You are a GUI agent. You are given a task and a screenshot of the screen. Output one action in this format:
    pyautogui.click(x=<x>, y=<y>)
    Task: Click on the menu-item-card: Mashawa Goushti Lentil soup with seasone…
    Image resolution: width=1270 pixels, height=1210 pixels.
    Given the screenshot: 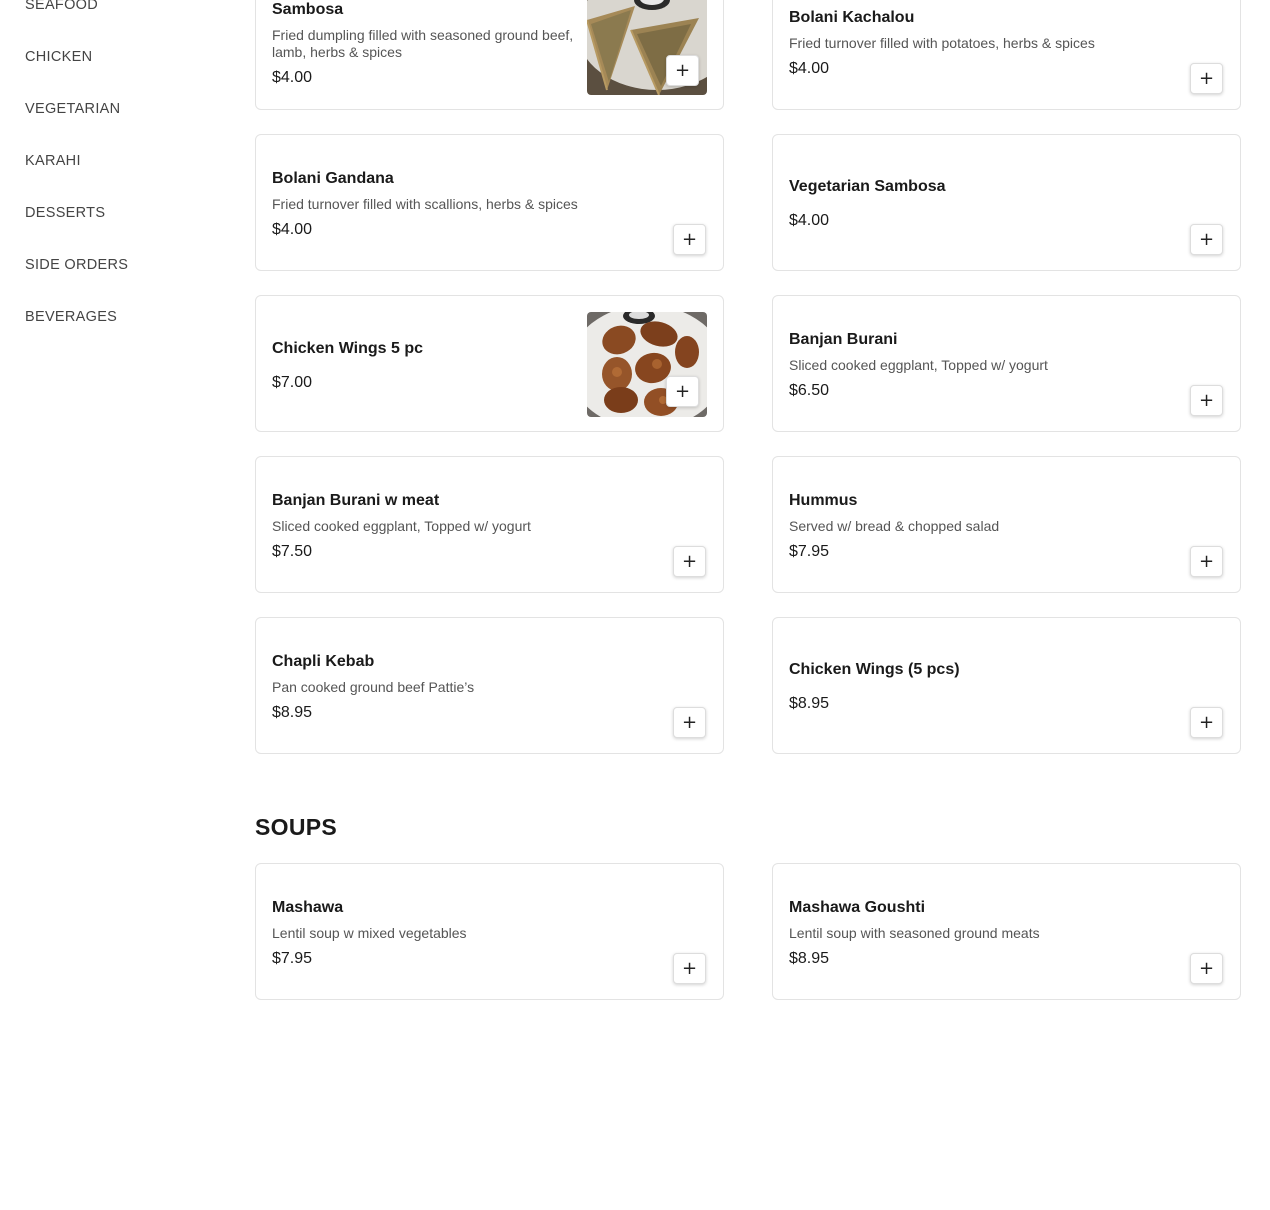 What is the action you would take?
    pyautogui.click(x=1006, y=931)
    